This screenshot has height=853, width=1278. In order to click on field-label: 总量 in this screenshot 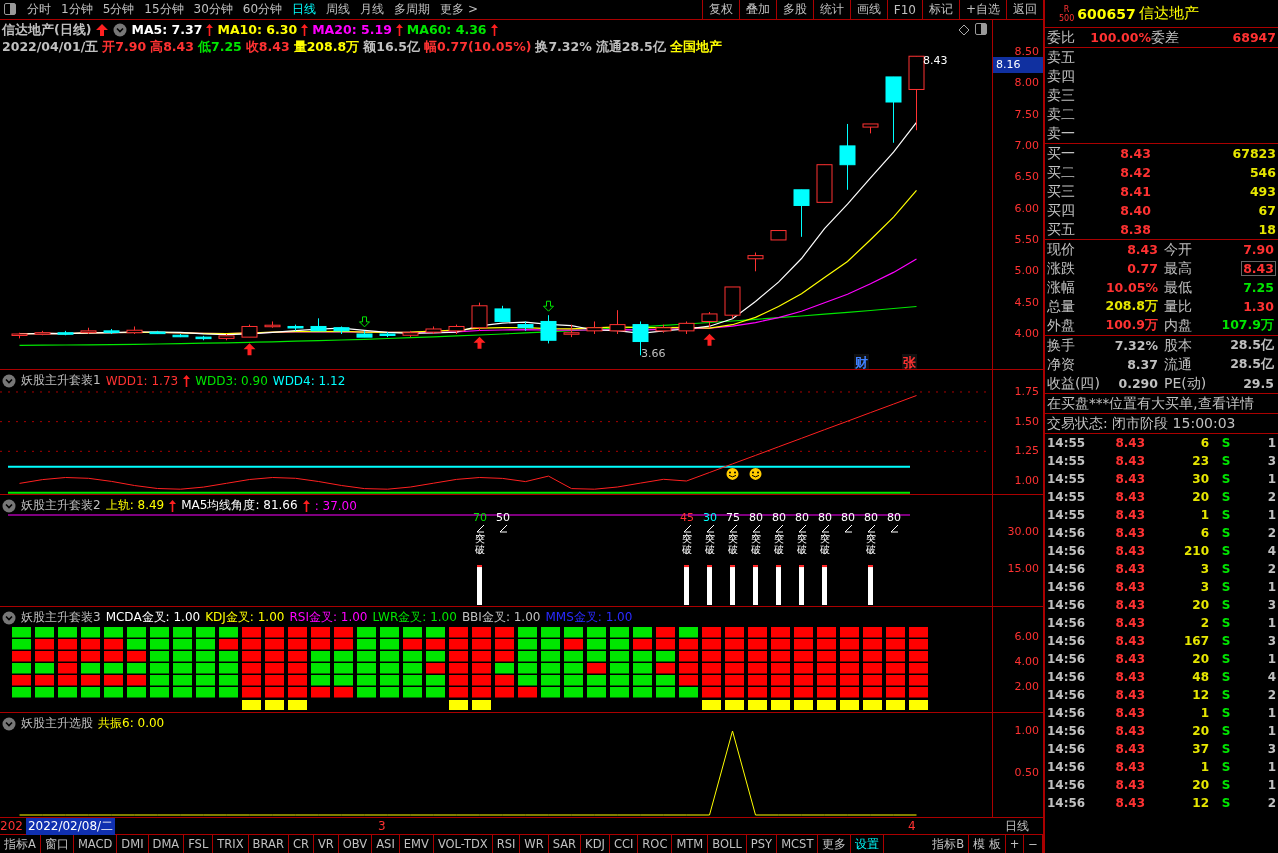, I will do `click(1061, 306)`.